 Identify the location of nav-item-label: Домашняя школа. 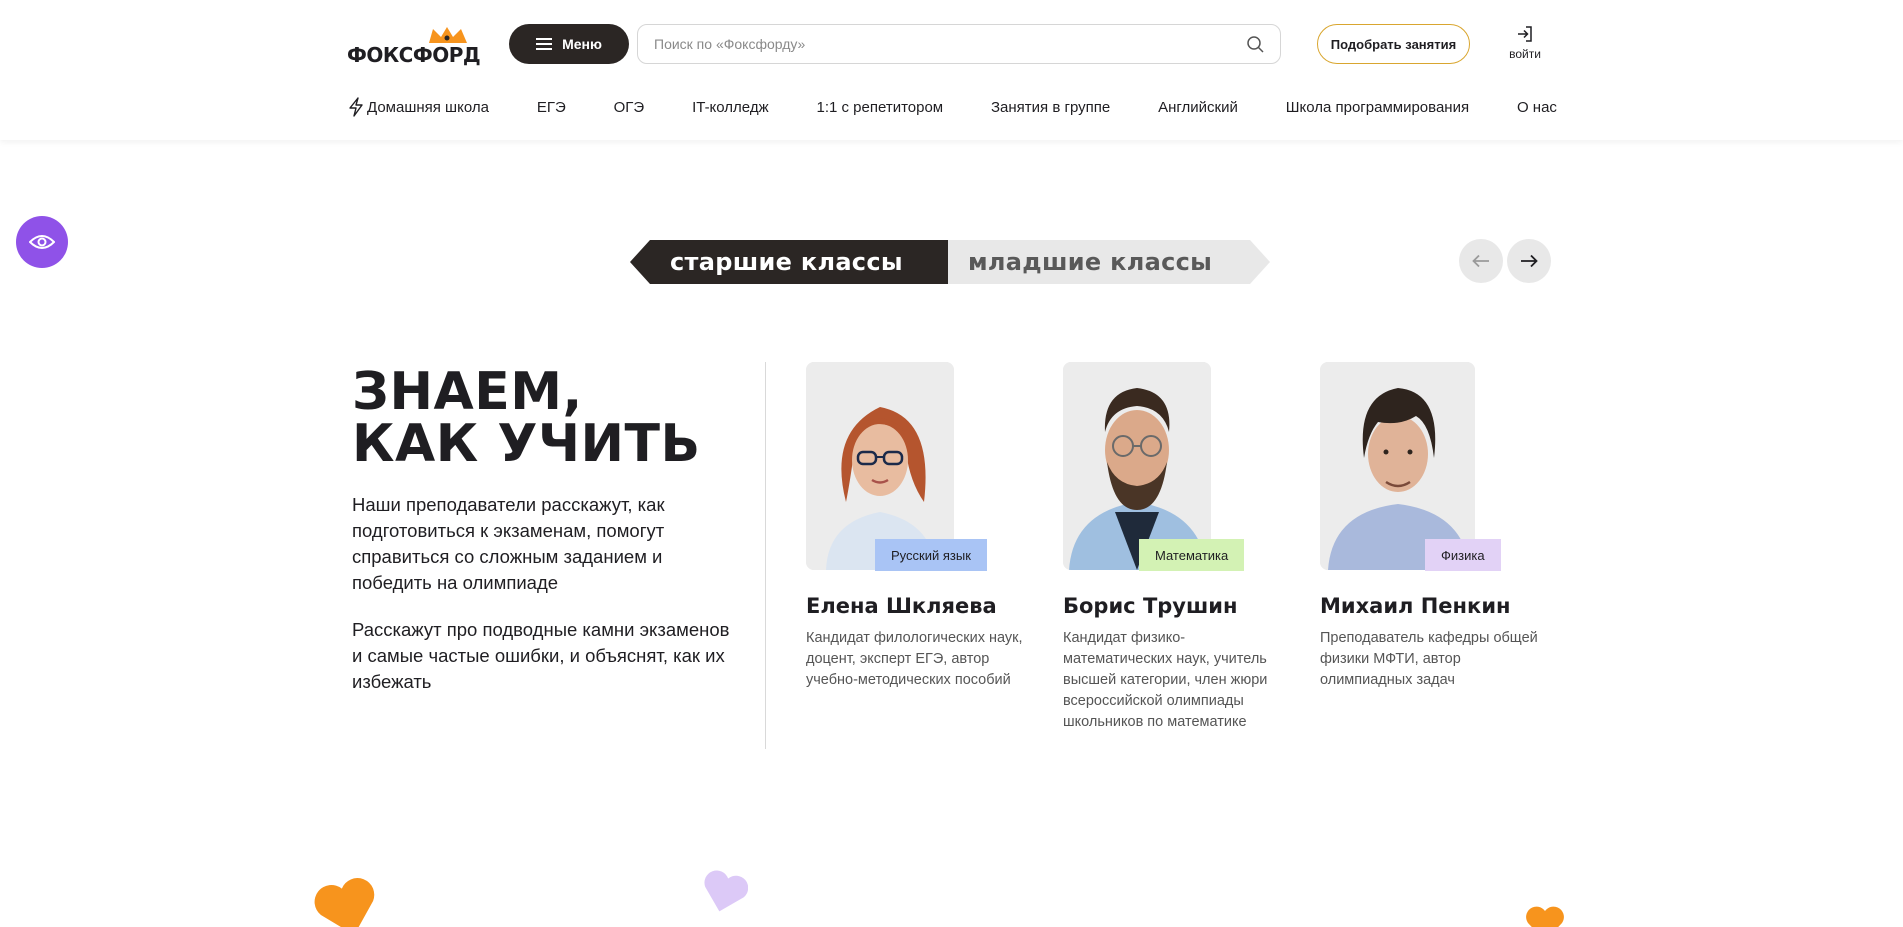
(428, 107).